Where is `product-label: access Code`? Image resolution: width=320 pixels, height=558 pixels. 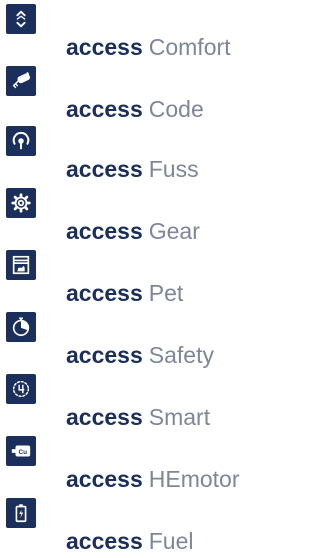
product-label: access Code is located at coordinates (135, 109).